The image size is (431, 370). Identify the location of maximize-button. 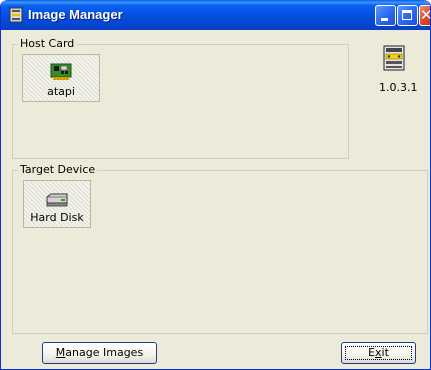
(407, 15).